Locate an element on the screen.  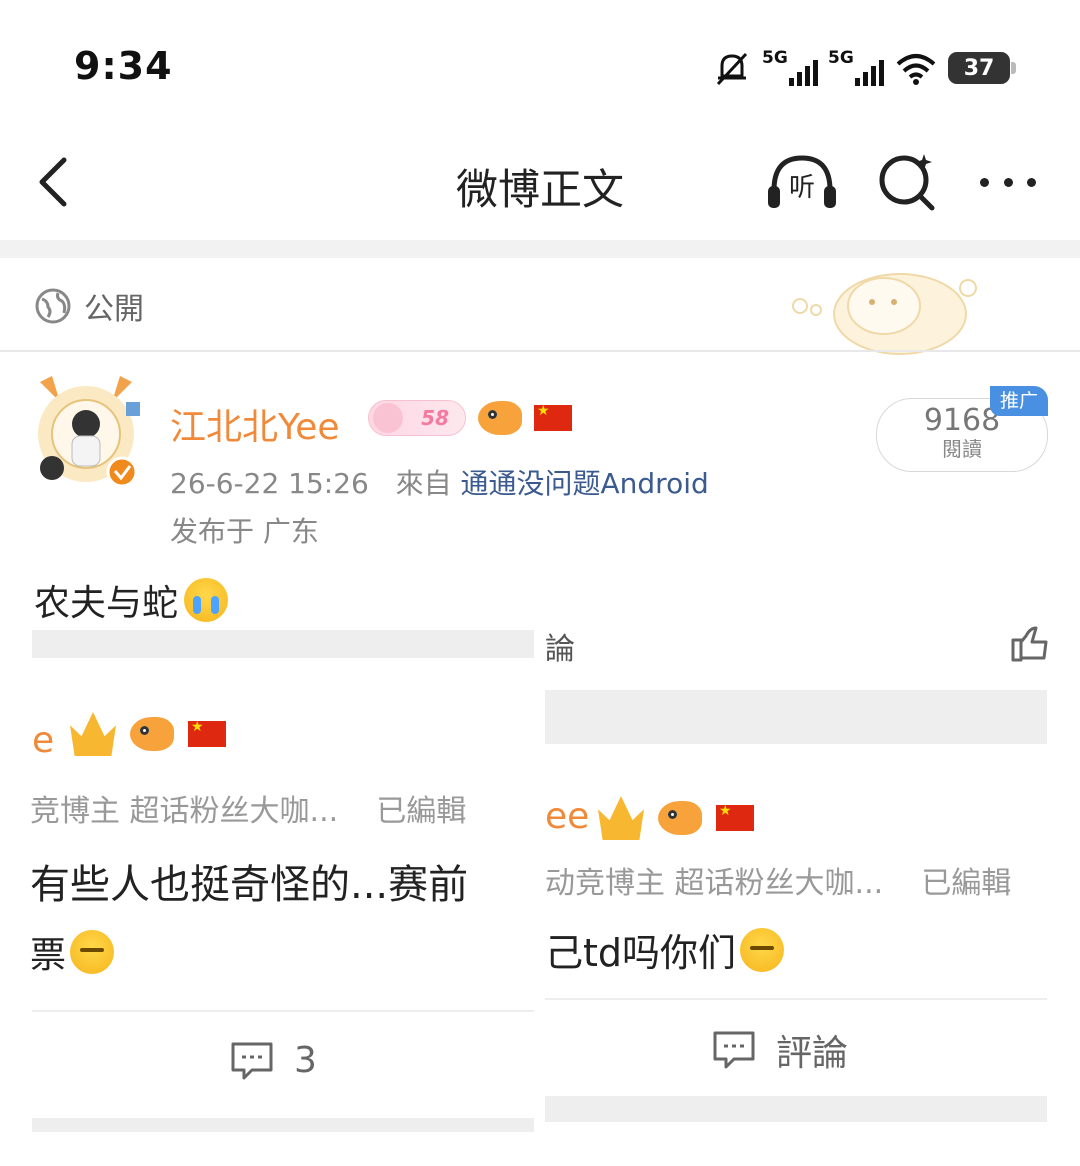
right-card-badges is located at coordinates (676, 818).